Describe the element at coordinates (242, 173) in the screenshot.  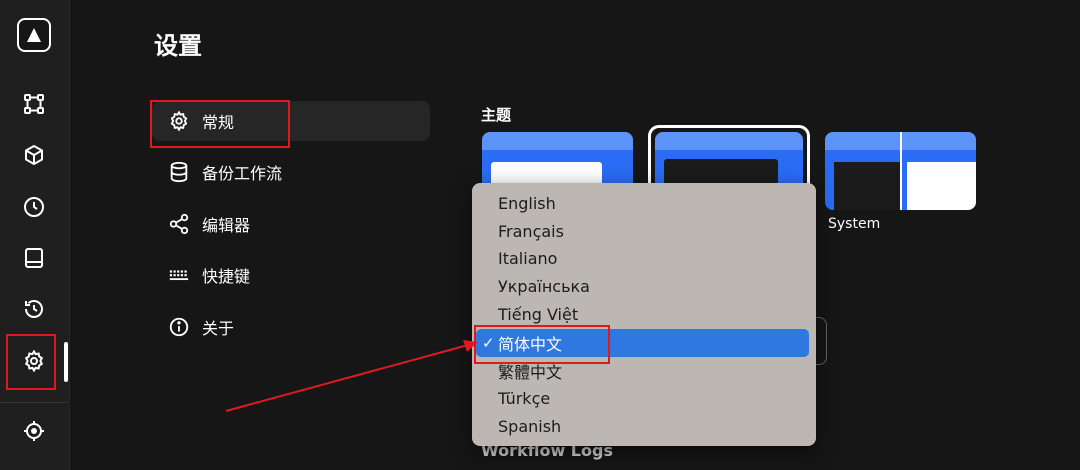
I see `nav-item-label: 备份工作流` at that location.